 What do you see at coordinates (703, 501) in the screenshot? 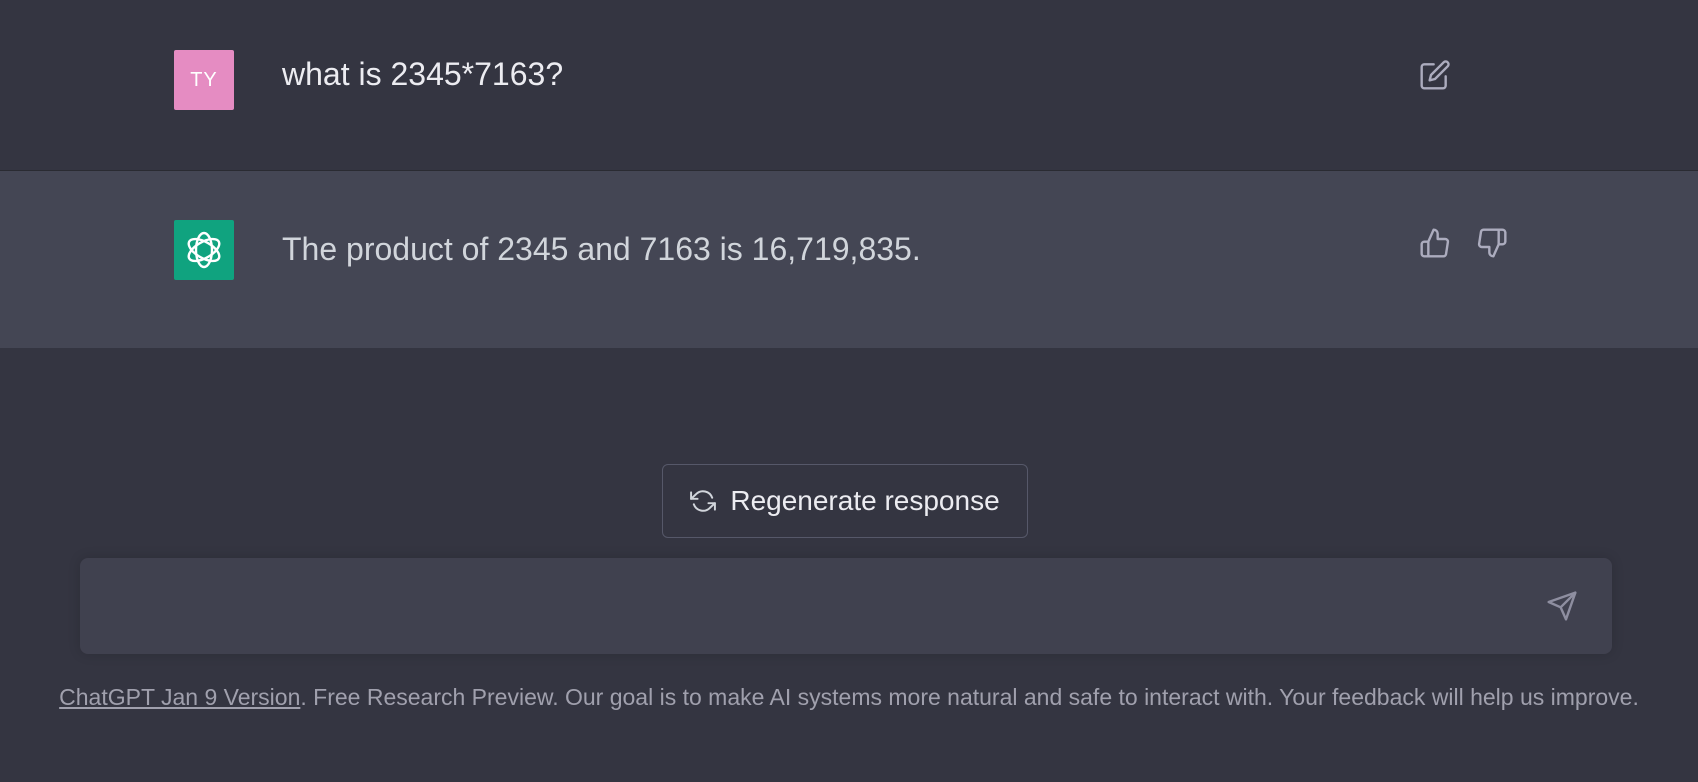
I see `refresh-icon` at bounding box center [703, 501].